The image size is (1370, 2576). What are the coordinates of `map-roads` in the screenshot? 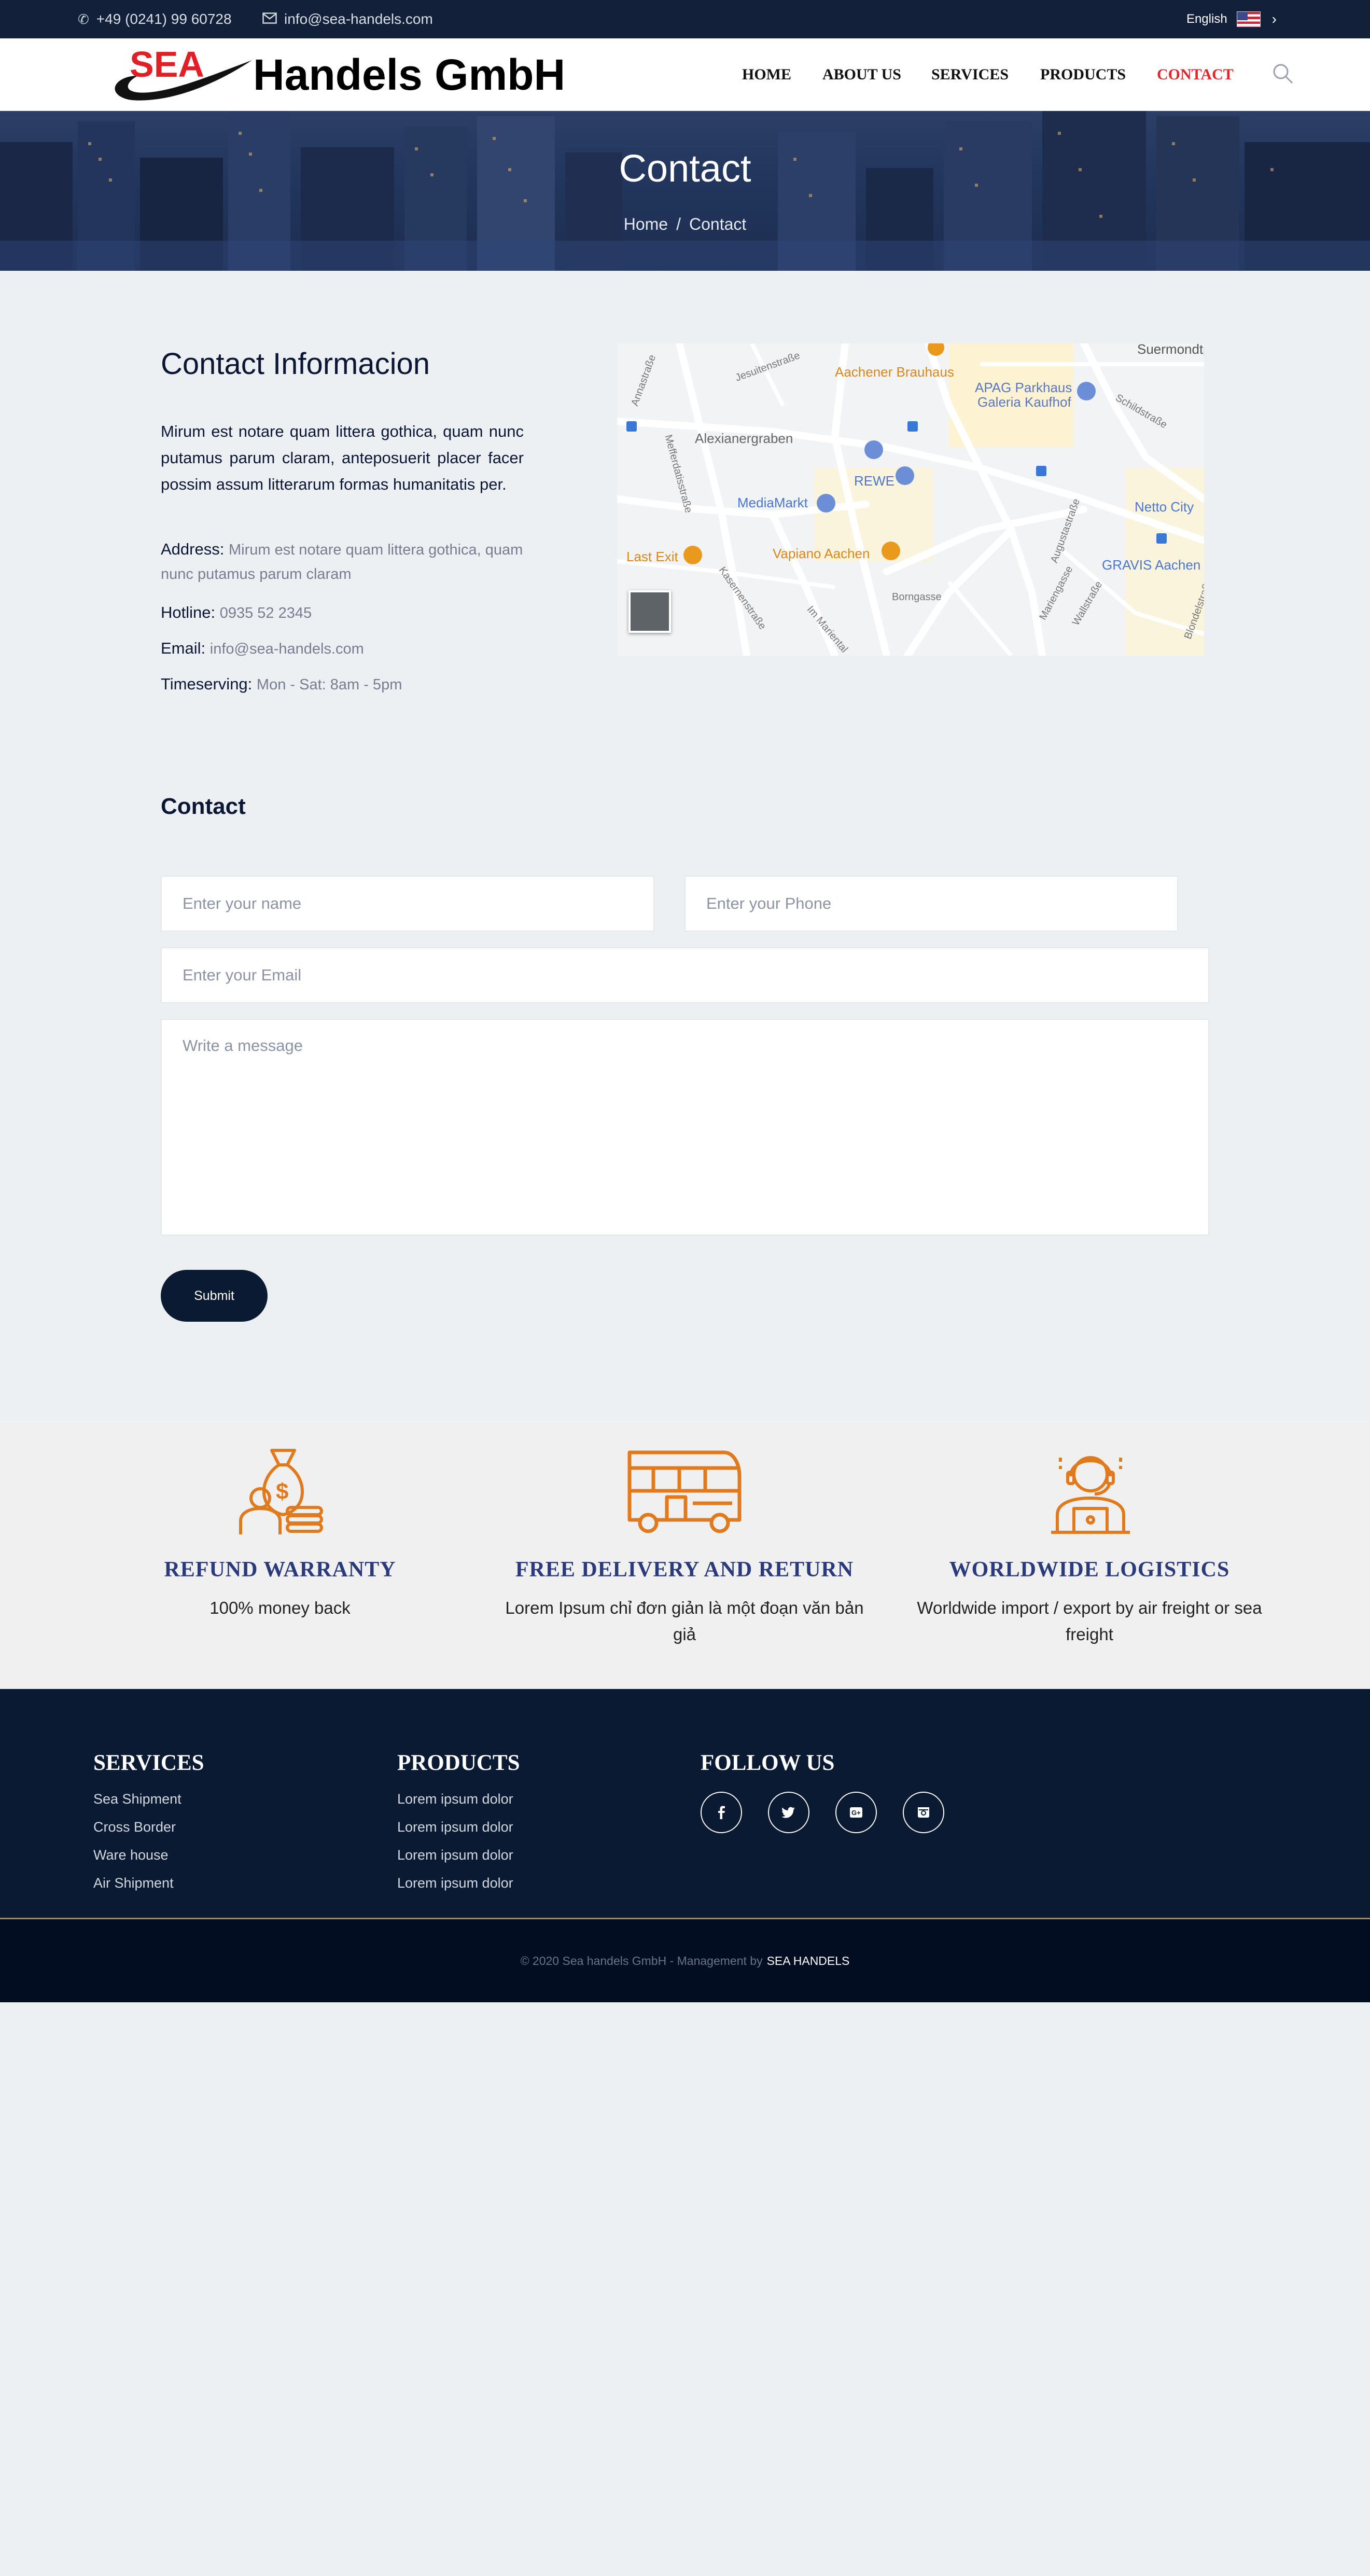 It's located at (910, 499).